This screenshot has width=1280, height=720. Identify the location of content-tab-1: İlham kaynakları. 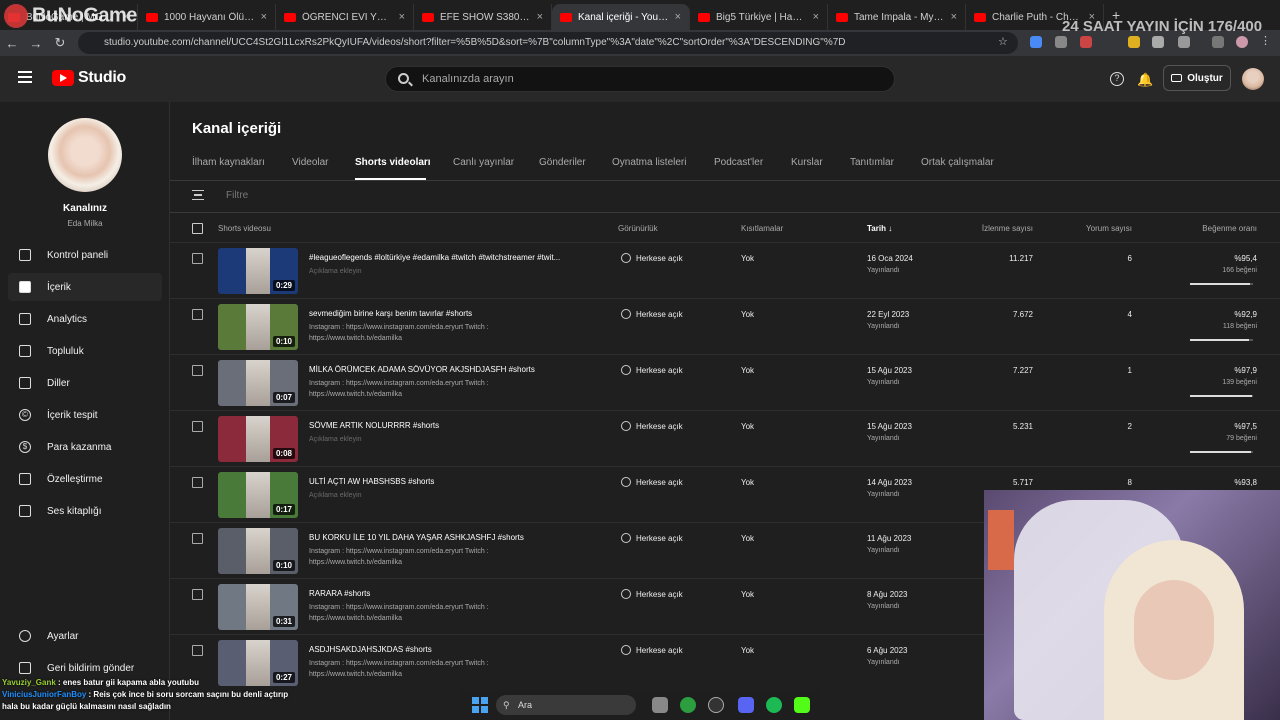
(228, 162).